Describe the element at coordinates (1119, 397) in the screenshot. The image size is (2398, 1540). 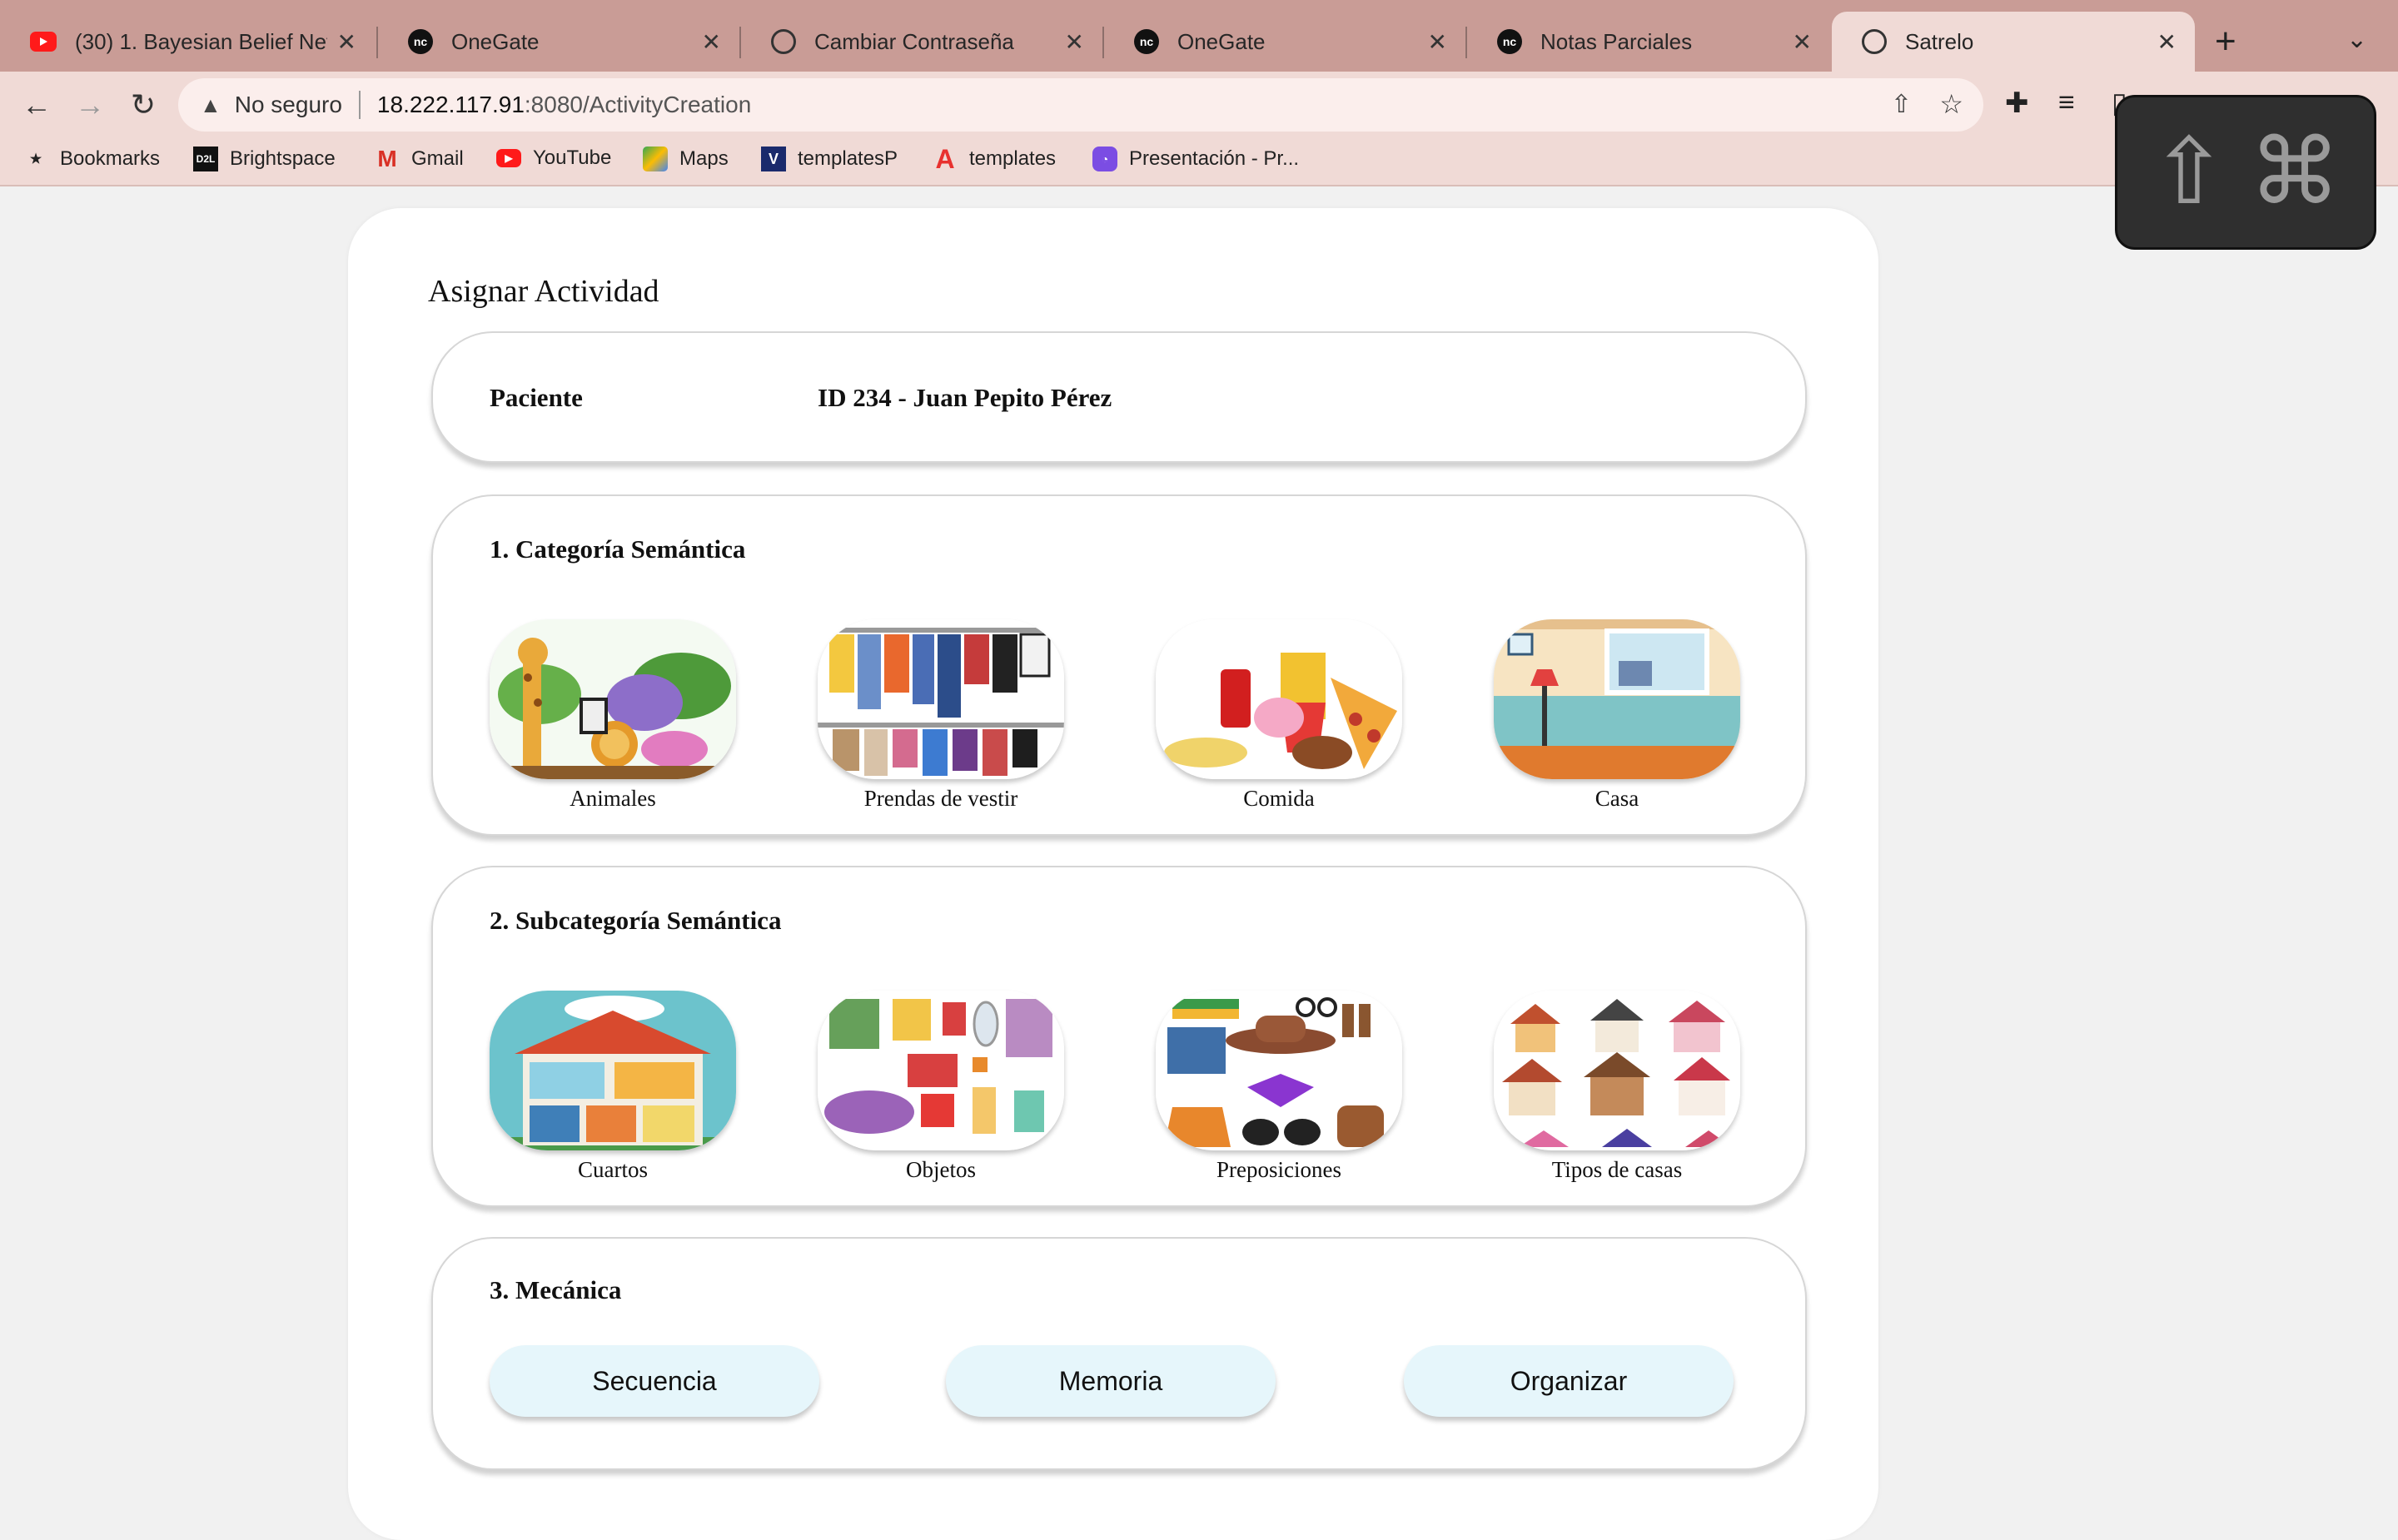
I see `patient-panel: Paciente ID 234 - Juan Pepito Pérez` at that location.